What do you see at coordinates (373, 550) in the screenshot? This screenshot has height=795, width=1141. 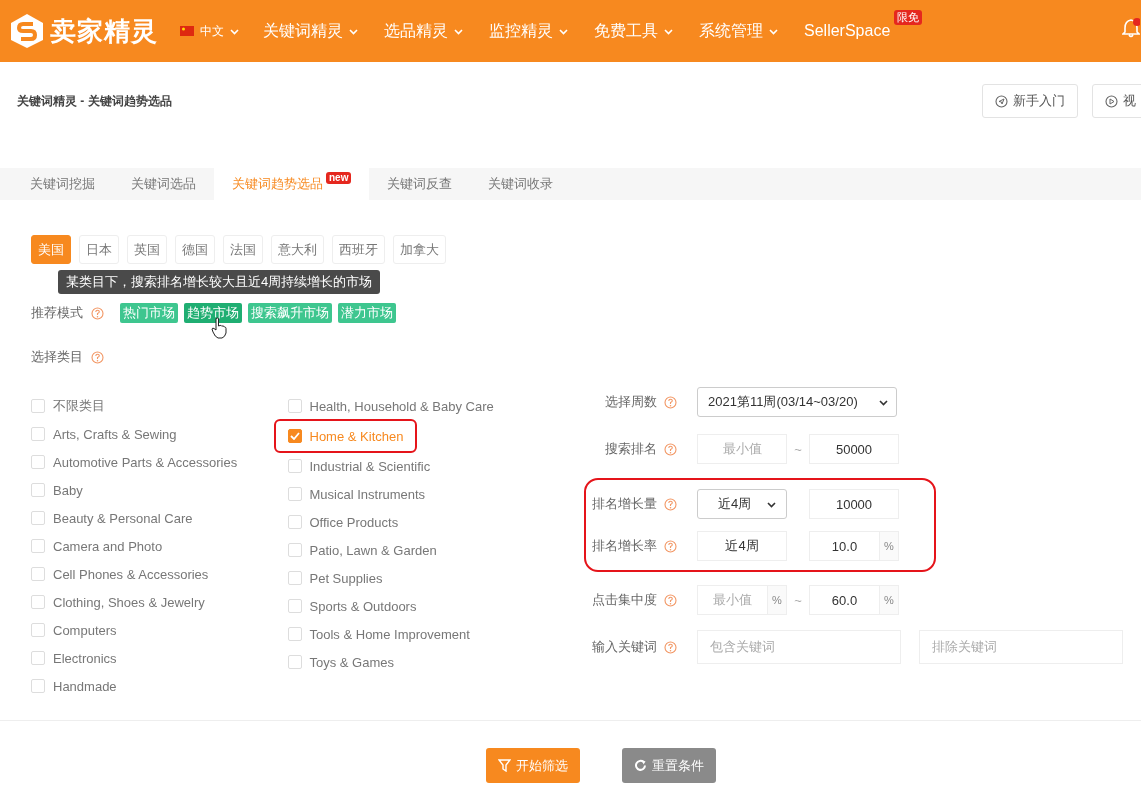 I see `checkbox-label: Patio, Lawn & Garden` at bounding box center [373, 550].